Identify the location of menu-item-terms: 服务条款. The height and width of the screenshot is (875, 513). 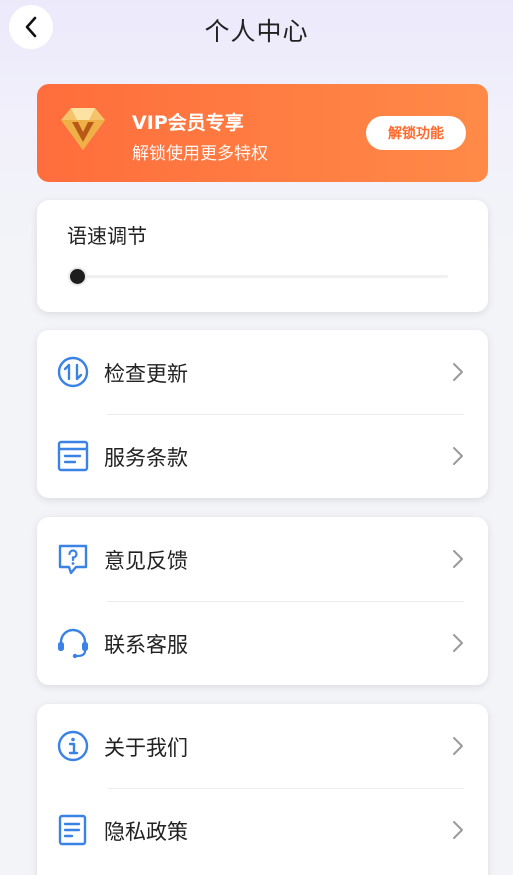
(262, 456).